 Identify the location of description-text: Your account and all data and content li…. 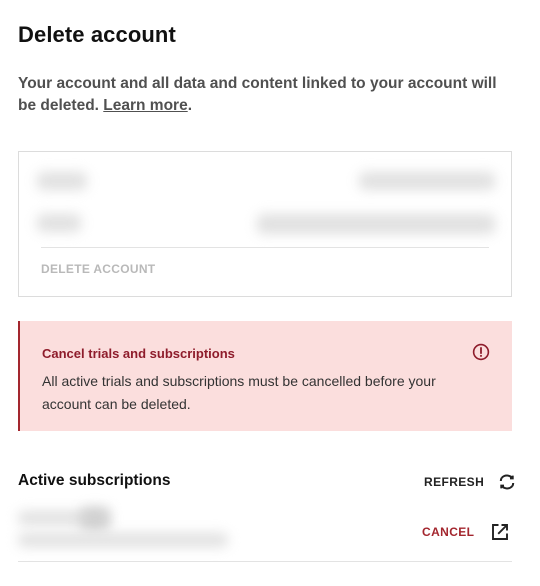
(268, 95).